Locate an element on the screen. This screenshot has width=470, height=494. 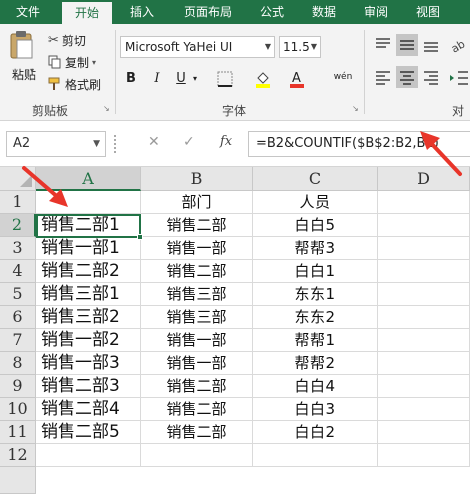
copy-dropdown-icon: ▾ is located at coordinates (94, 62).